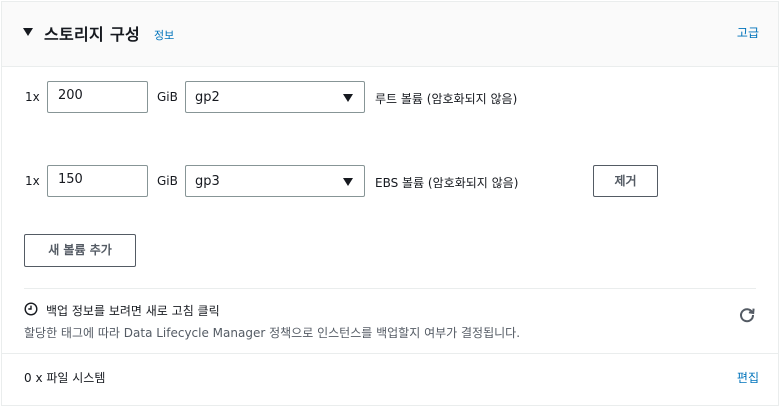 Image resolution: width=781 pixels, height=408 pixels. What do you see at coordinates (446, 99) in the screenshot?
I see `volume-label: 루트 볼륨 (암호화되지 않음)` at bounding box center [446, 99].